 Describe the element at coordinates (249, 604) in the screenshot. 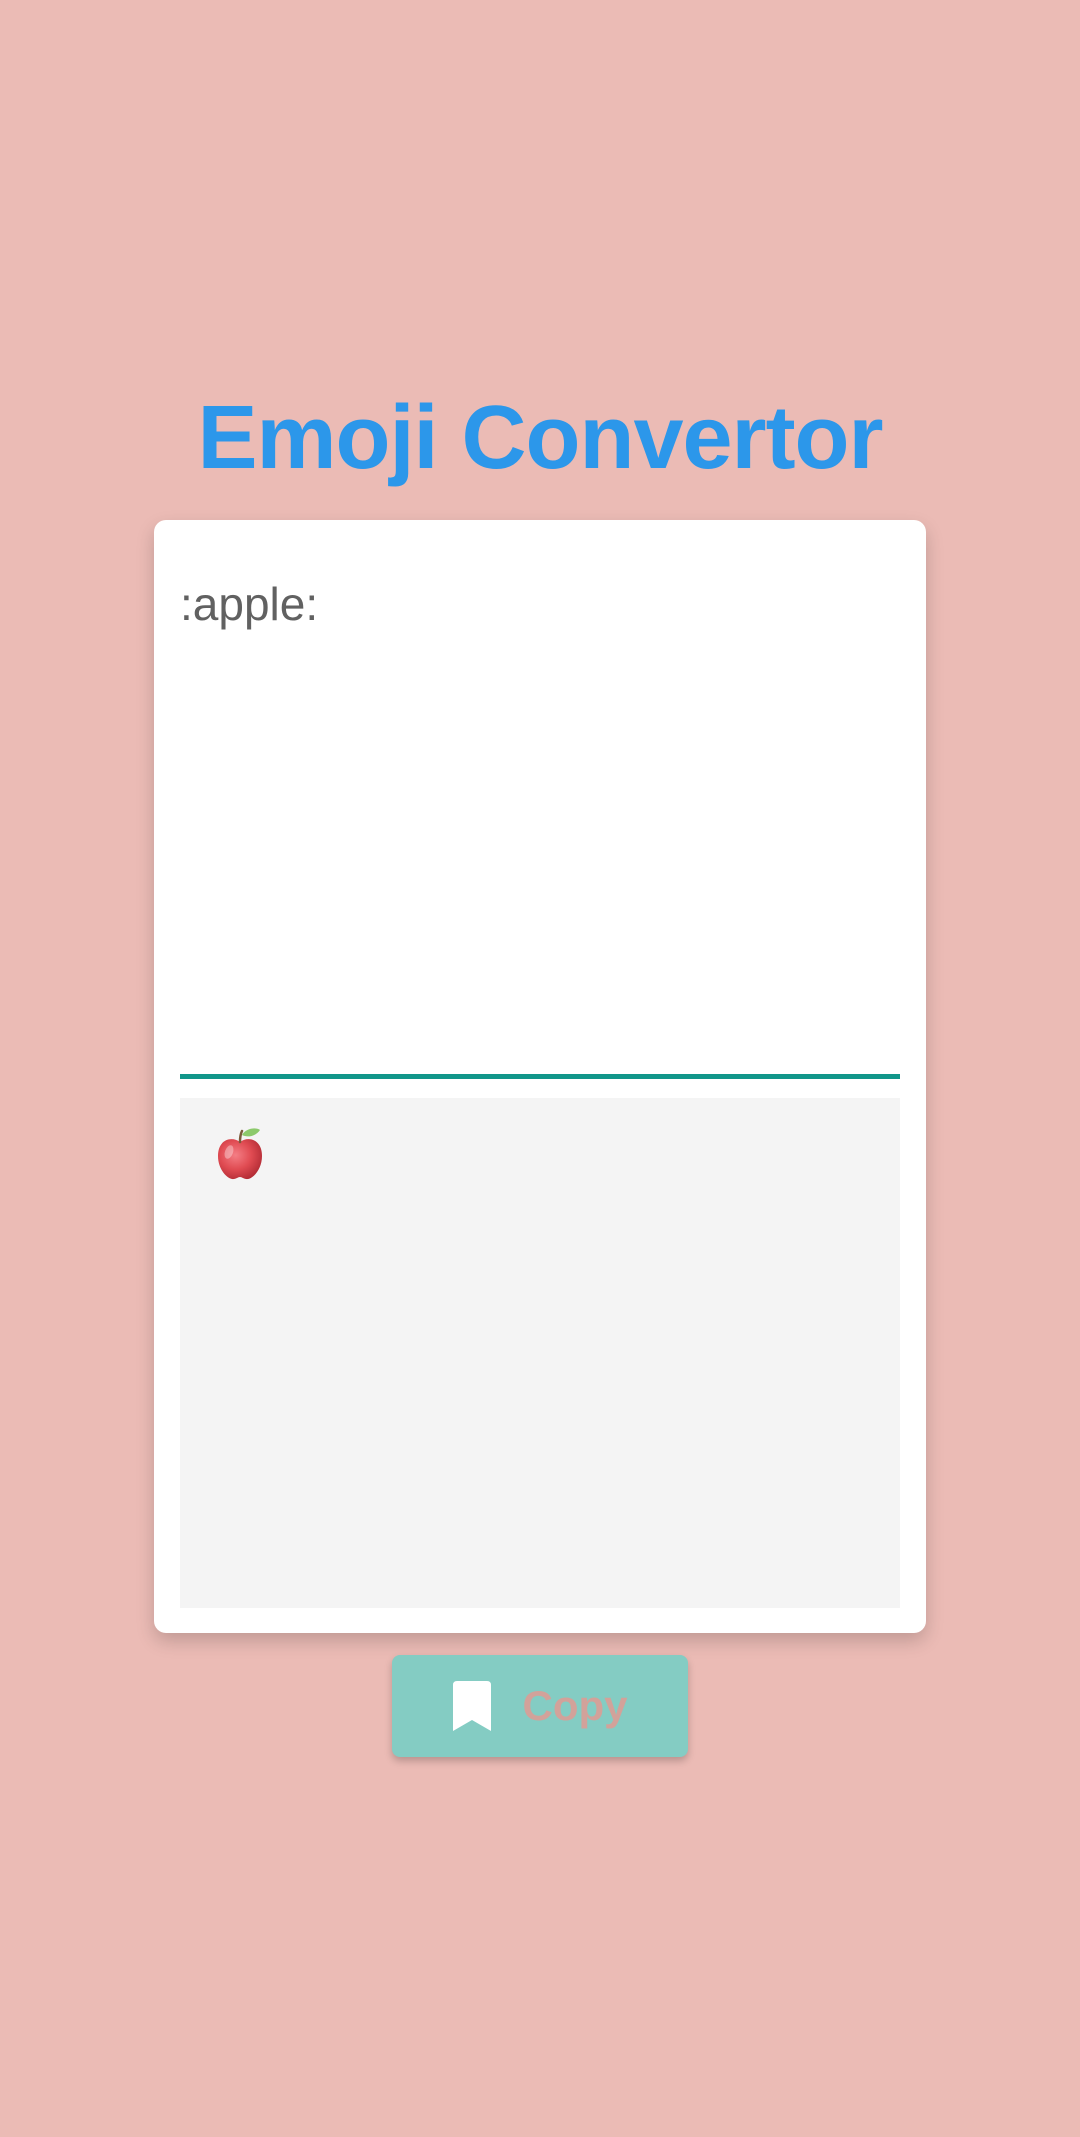

I see `input-value: :apple:` at that location.